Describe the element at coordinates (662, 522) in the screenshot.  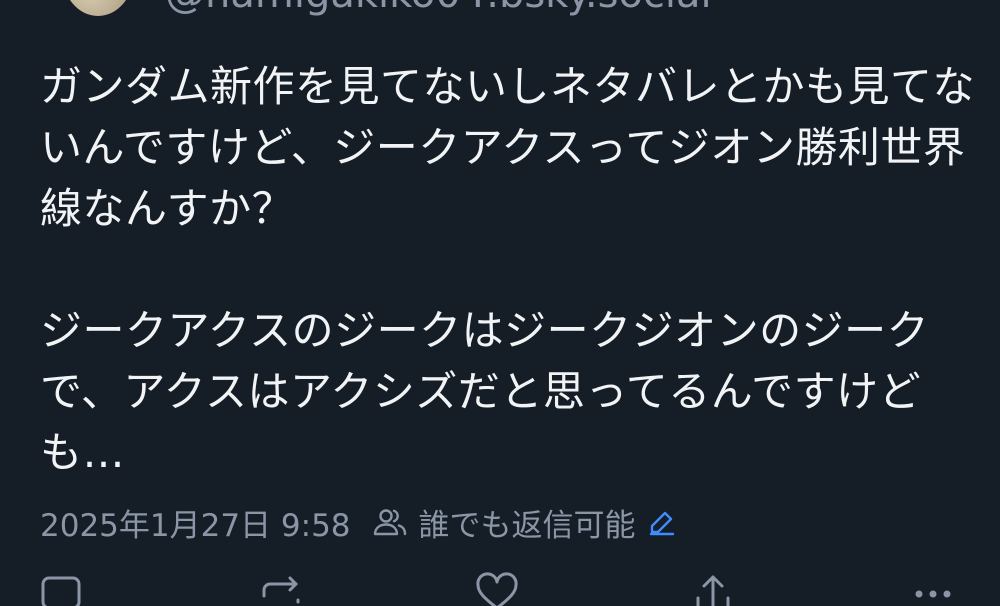
I see `pencil-icon` at that location.